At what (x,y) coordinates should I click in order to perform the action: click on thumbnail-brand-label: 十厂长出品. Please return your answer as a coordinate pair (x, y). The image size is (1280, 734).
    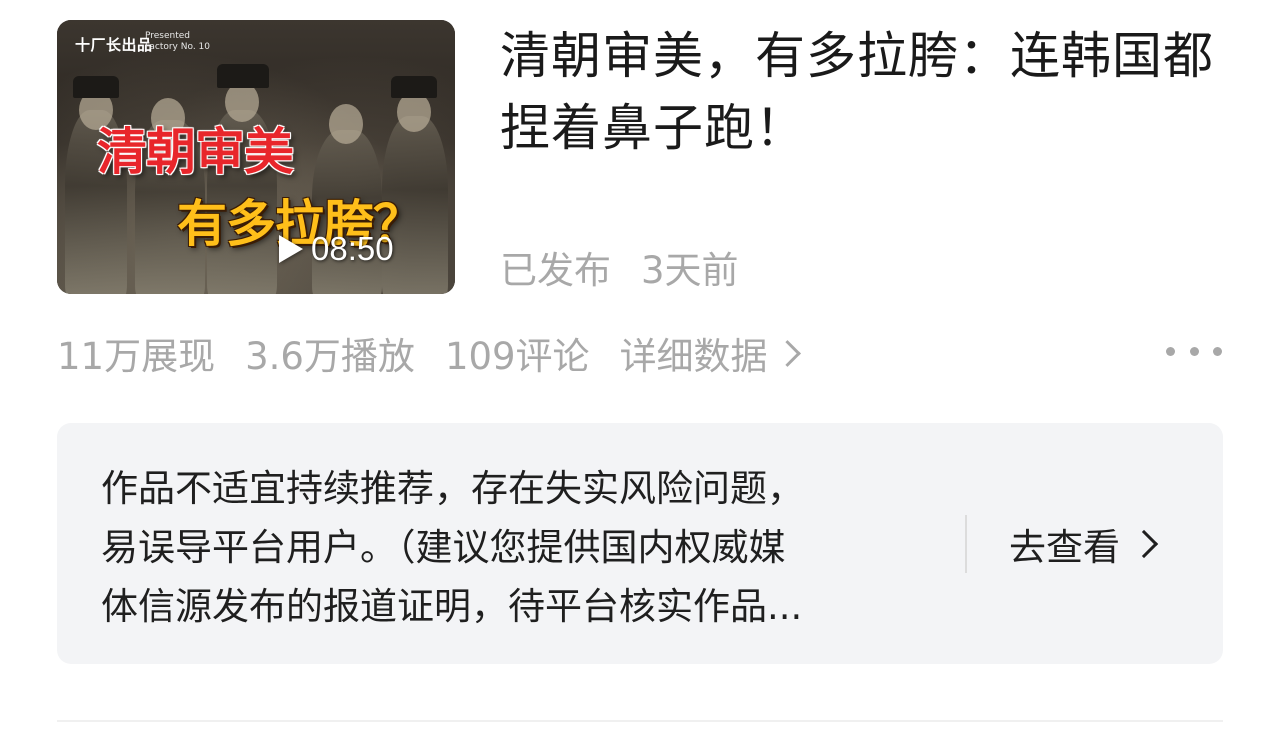
    Looking at the image, I should click on (114, 45).